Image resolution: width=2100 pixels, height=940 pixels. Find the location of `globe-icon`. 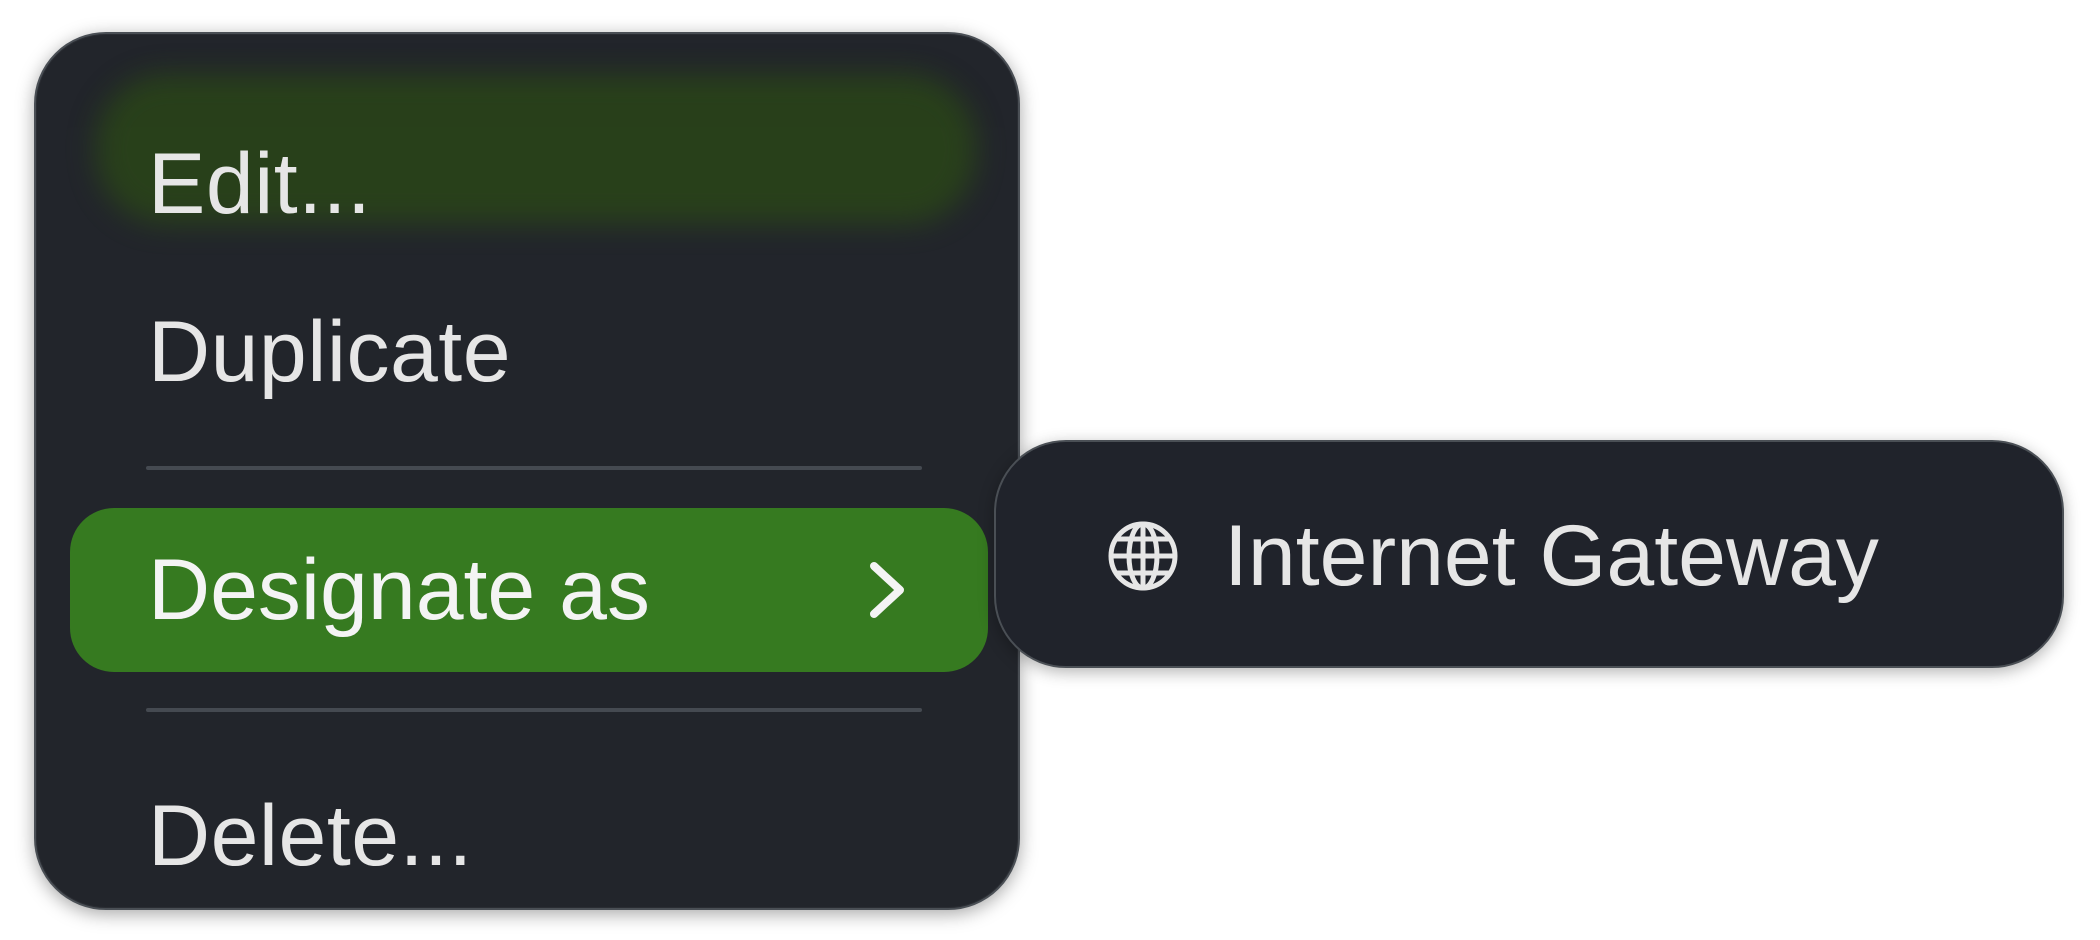

globe-icon is located at coordinates (1143, 556).